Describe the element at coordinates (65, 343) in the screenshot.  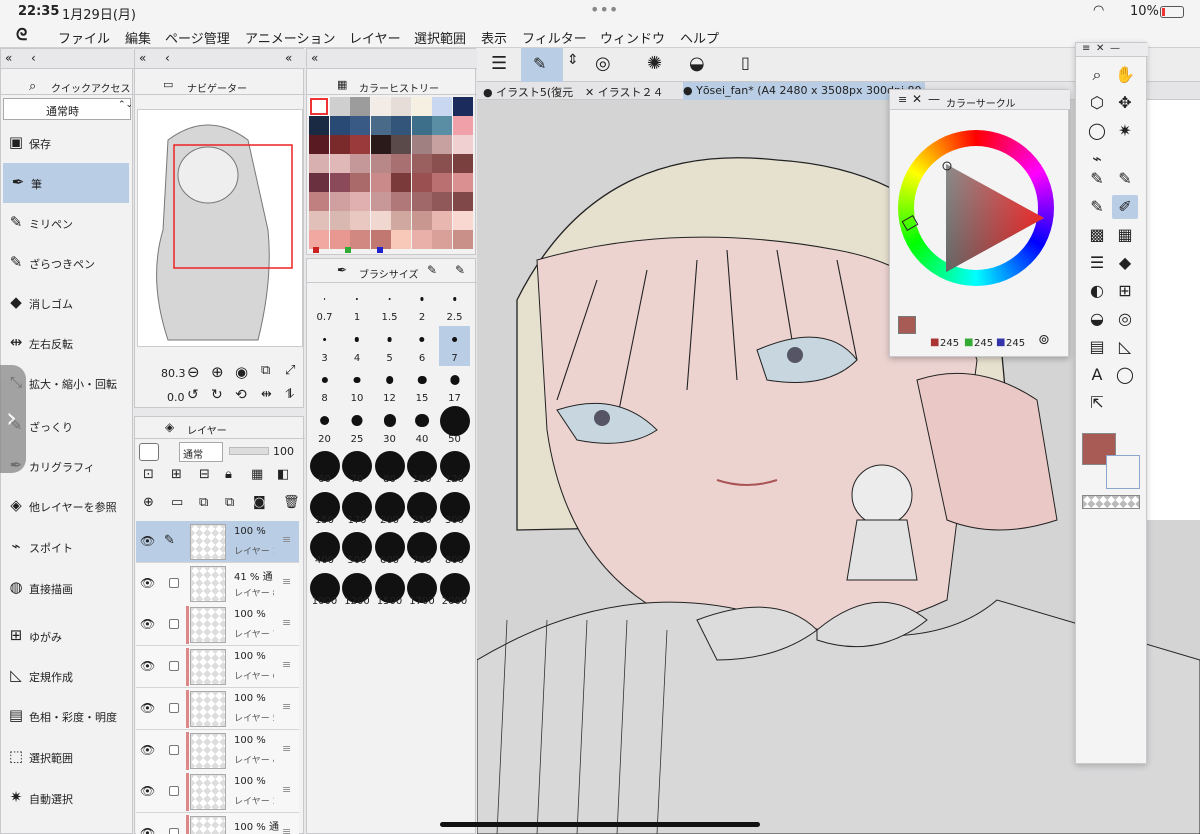
I see `quick-tool-item: ⇹ 左右反転` at that location.